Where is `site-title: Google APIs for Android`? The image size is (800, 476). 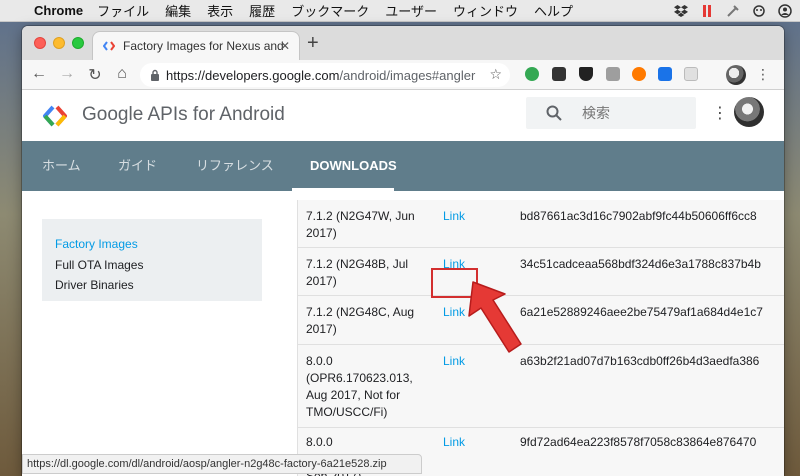
site-title: Google APIs for Android is located at coordinates (183, 115).